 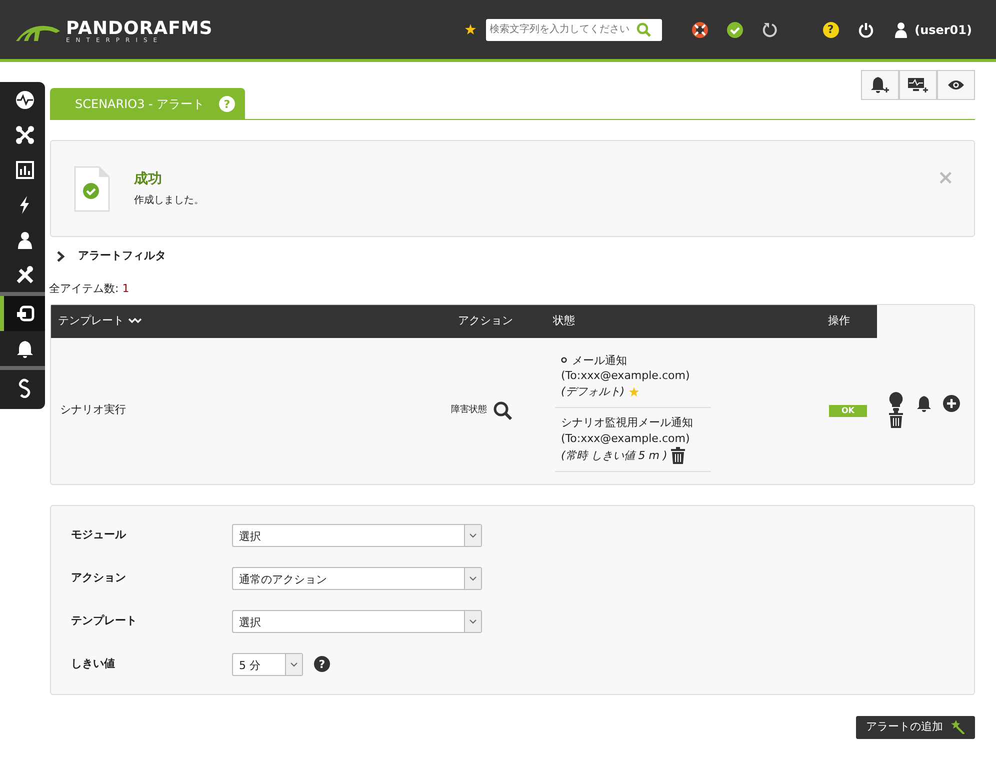 I want to click on monitor-plus-icon, so click(x=918, y=85).